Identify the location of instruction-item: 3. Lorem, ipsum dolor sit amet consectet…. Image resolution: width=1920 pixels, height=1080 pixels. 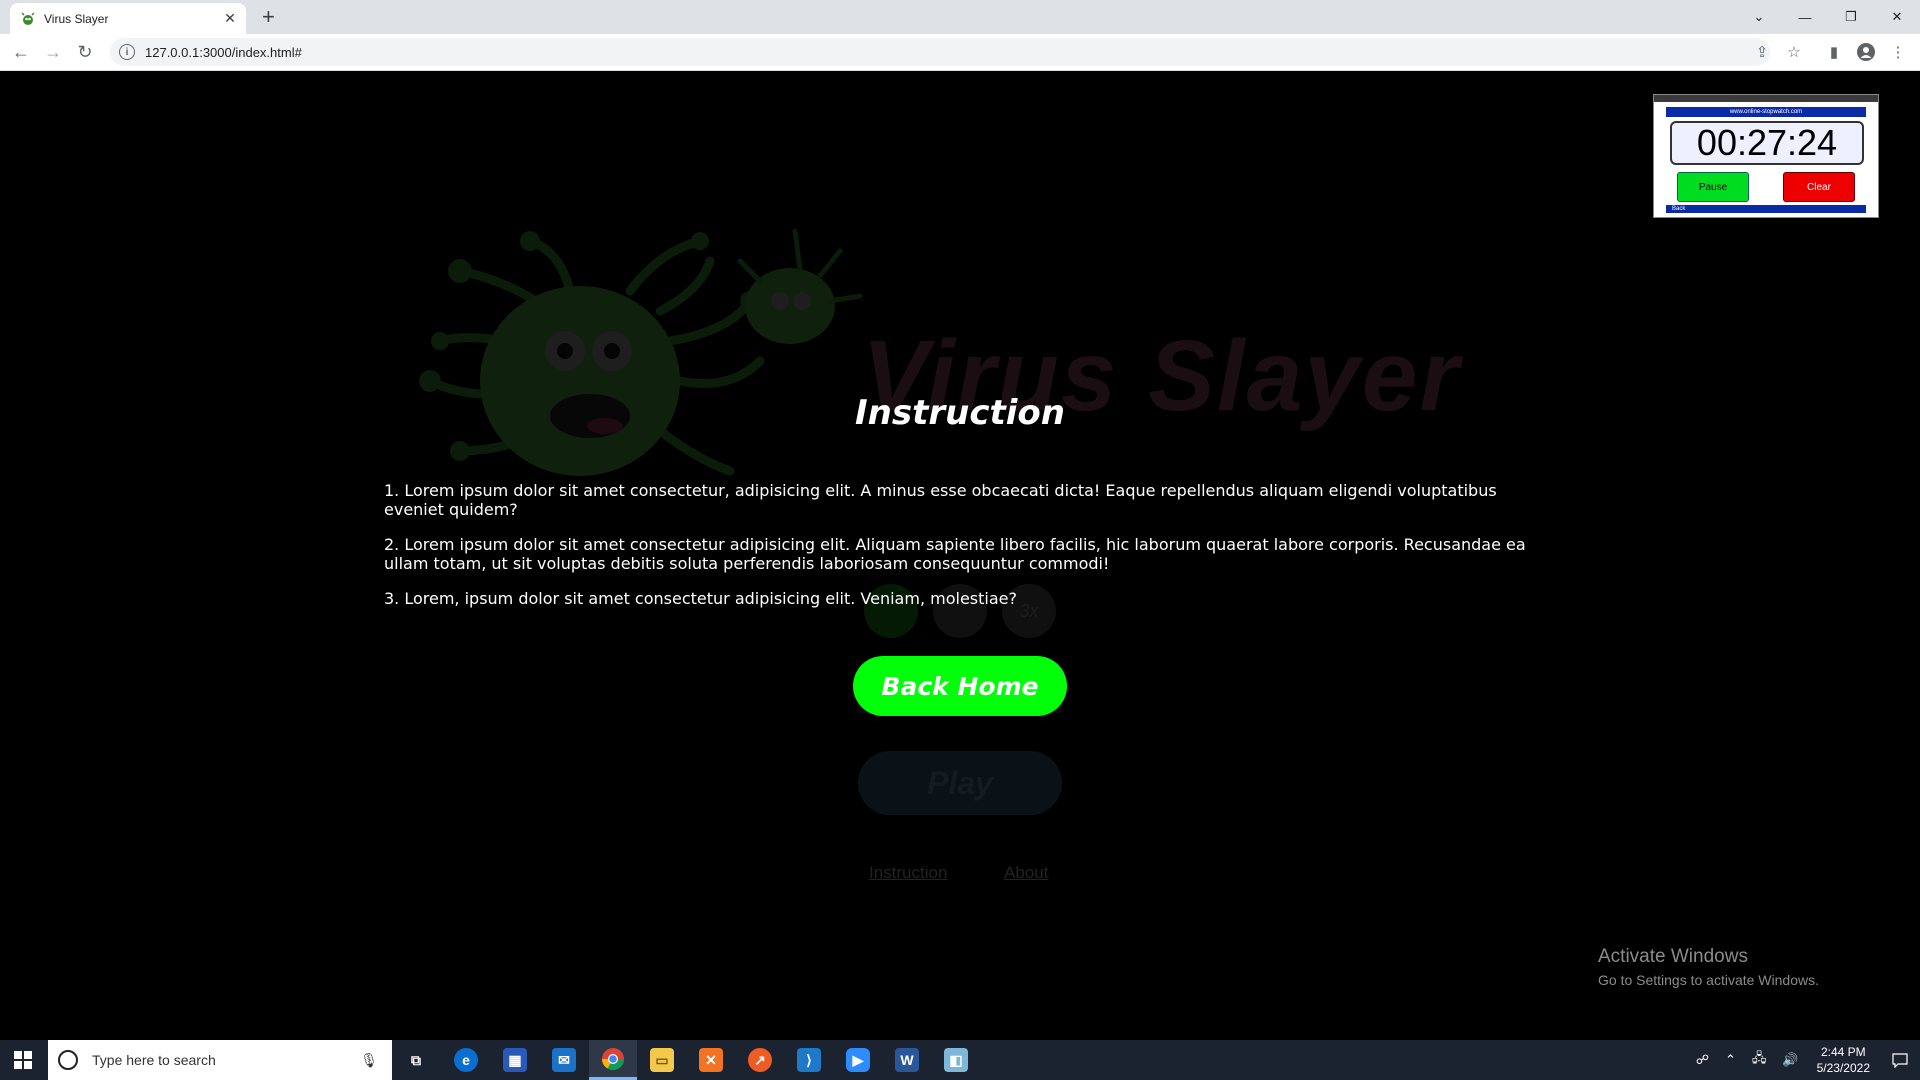
(700, 598).